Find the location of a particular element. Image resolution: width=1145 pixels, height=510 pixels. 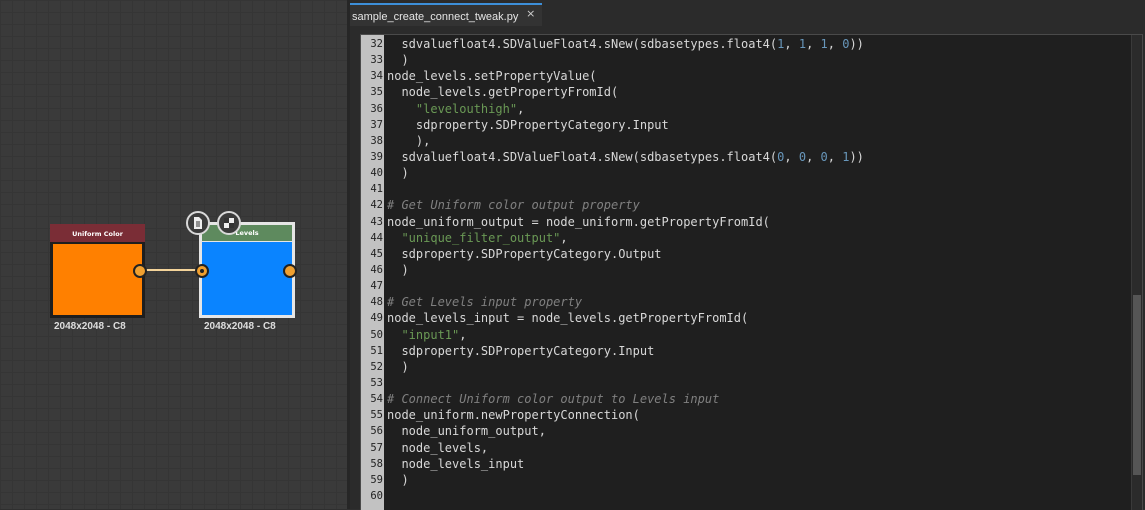

code-text: "levelouthigh", is located at coordinates (455, 109).